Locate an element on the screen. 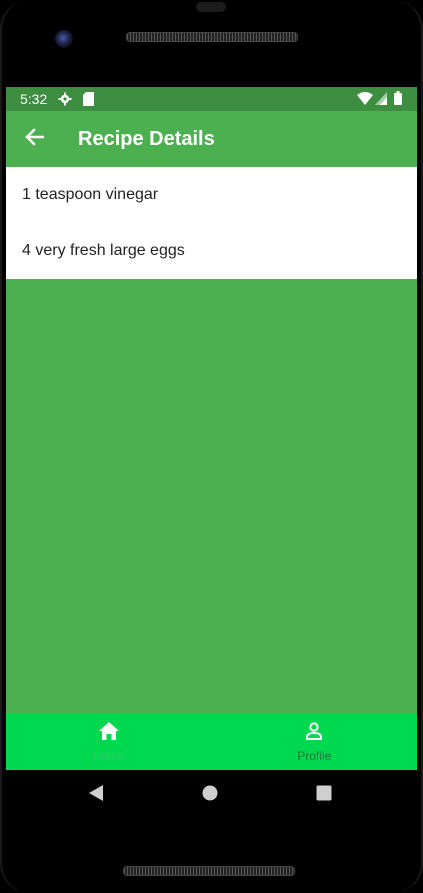 This screenshot has height=893, width=423. app-bar: Recipe Details is located at coordinates (211, 139).